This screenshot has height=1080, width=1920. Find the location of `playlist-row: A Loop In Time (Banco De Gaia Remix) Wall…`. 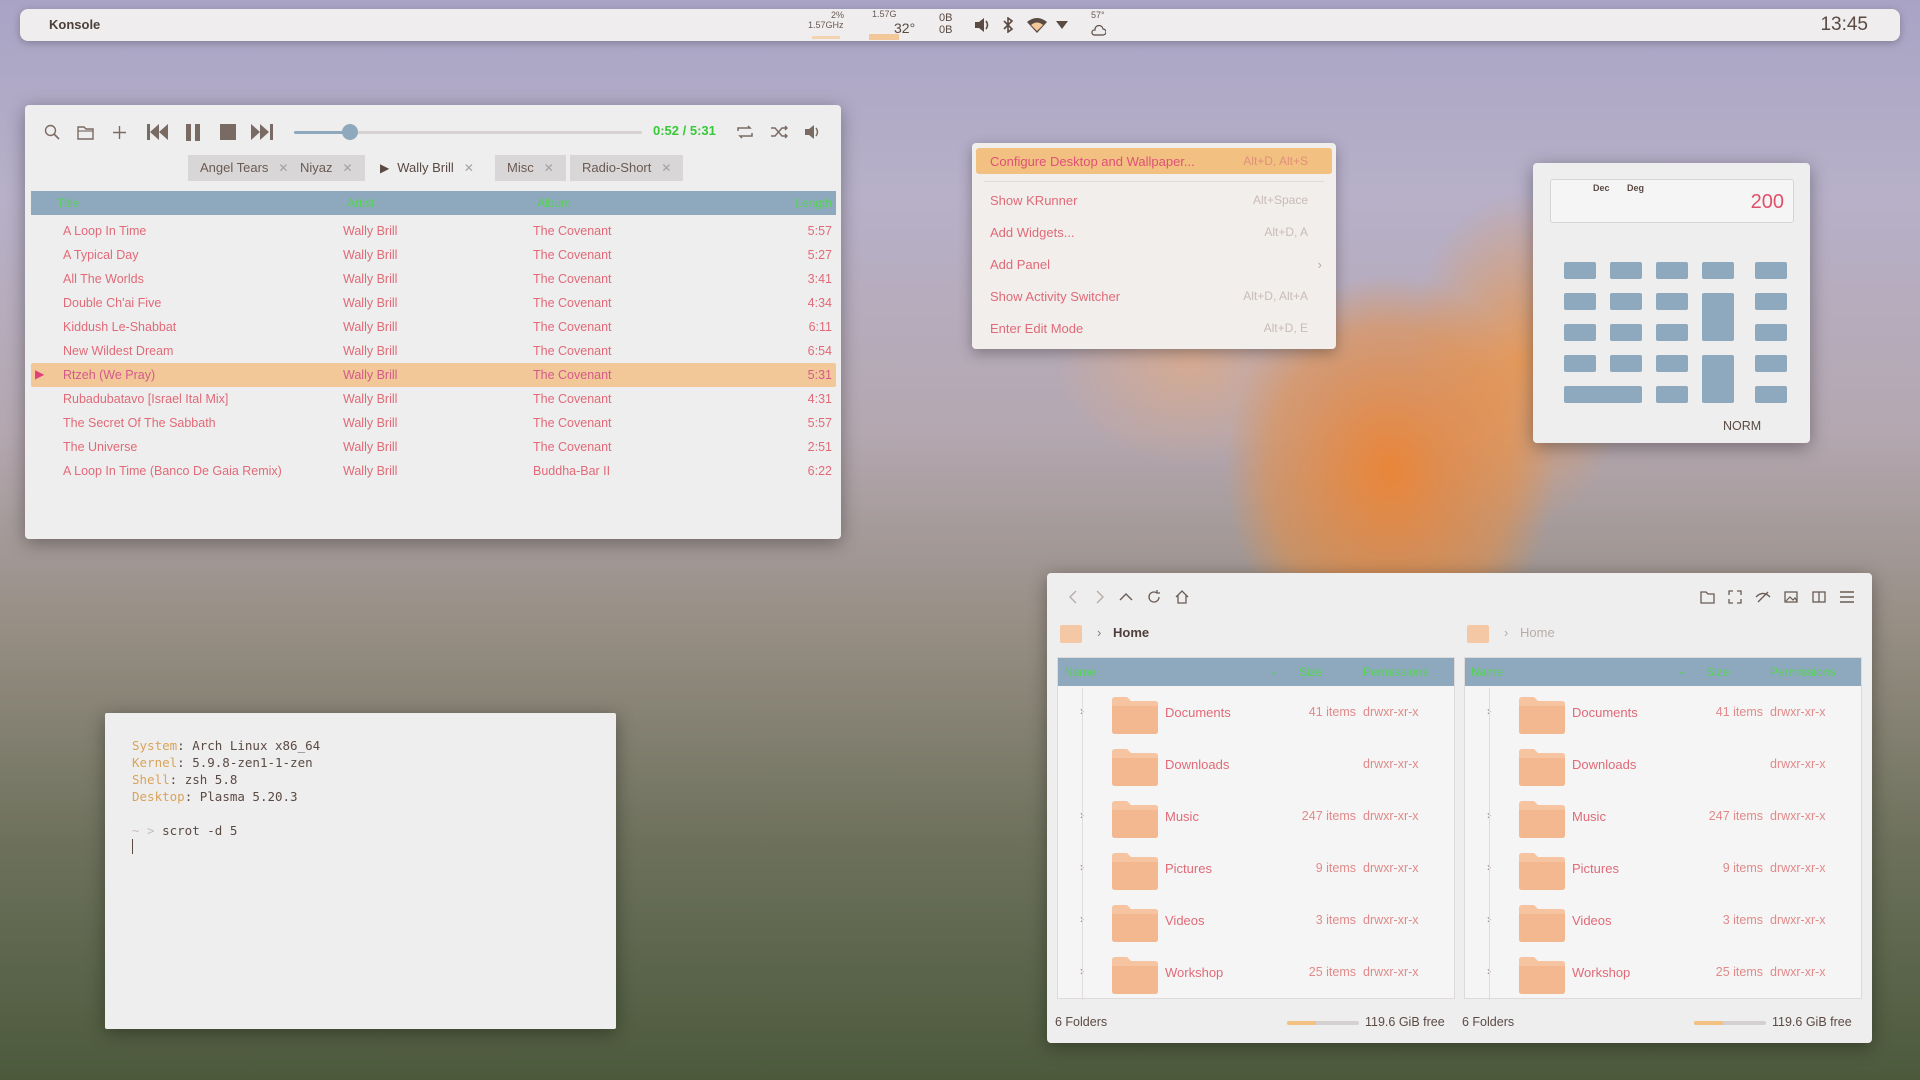

playlist-row: A Loop In Time (Banco De Gaia Remix) Wall… is located at coordinates (433, 471).